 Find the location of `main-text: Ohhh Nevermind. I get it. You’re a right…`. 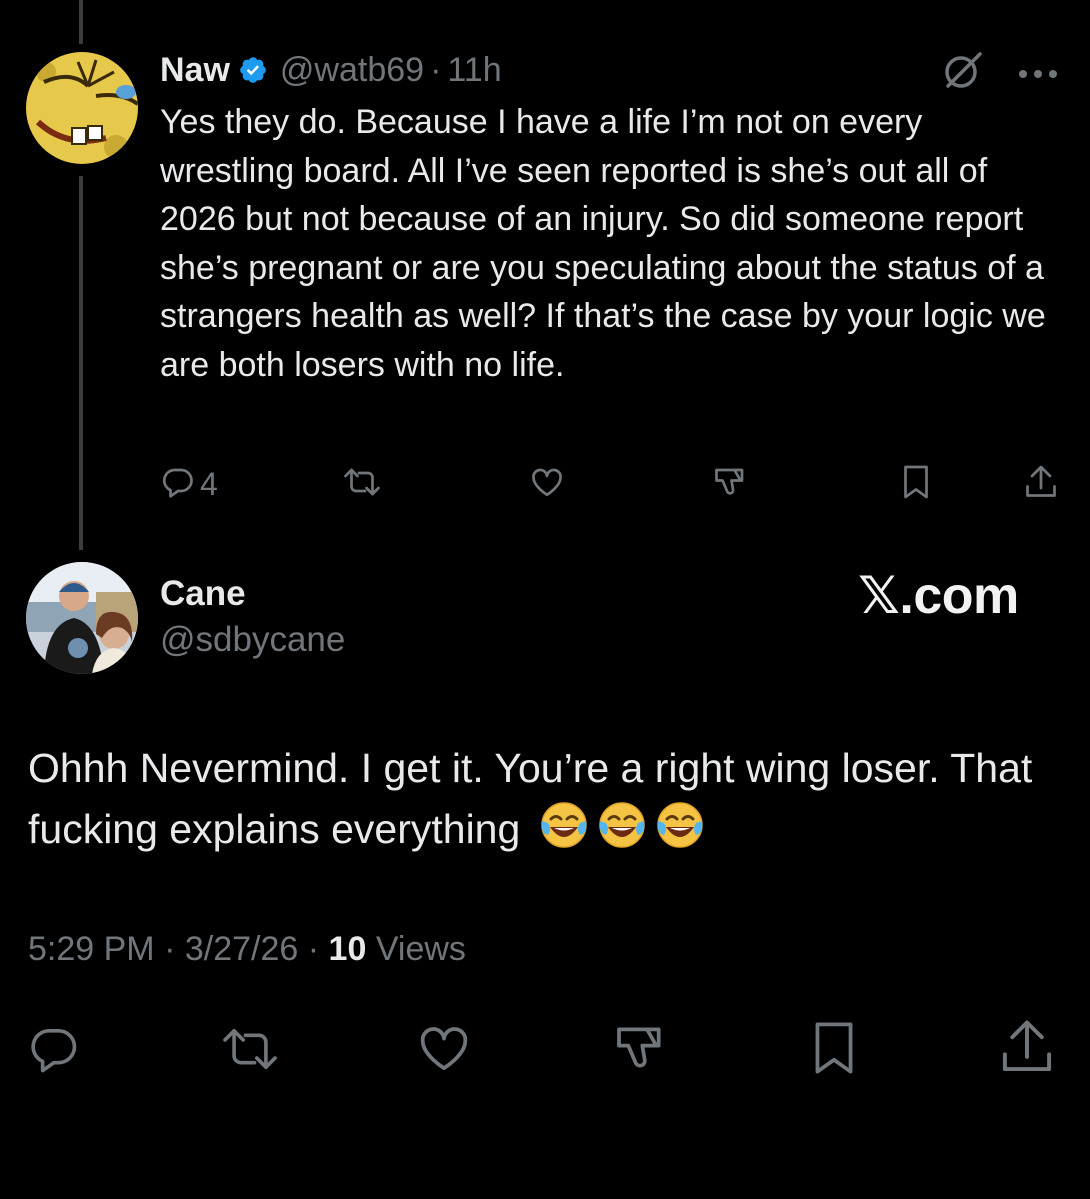

main-text: Ohhh Nevermind. I get it. You’re a right… is located at coordinates (548, 799).